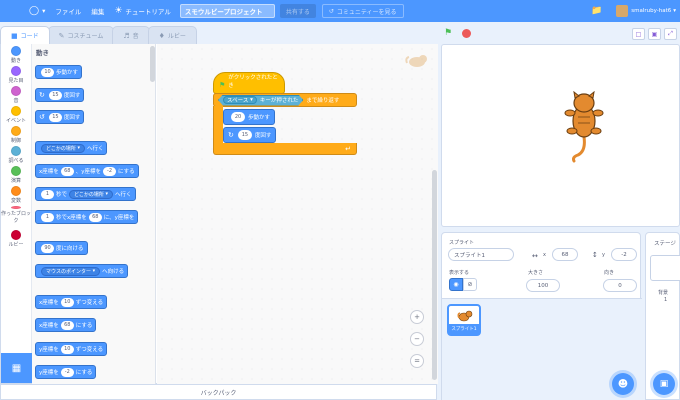  What do you see at coordinates (59, 72) in the screenshot?
I see `move-steps-block: 10 歩動かす` at bounding box center [59, 72].